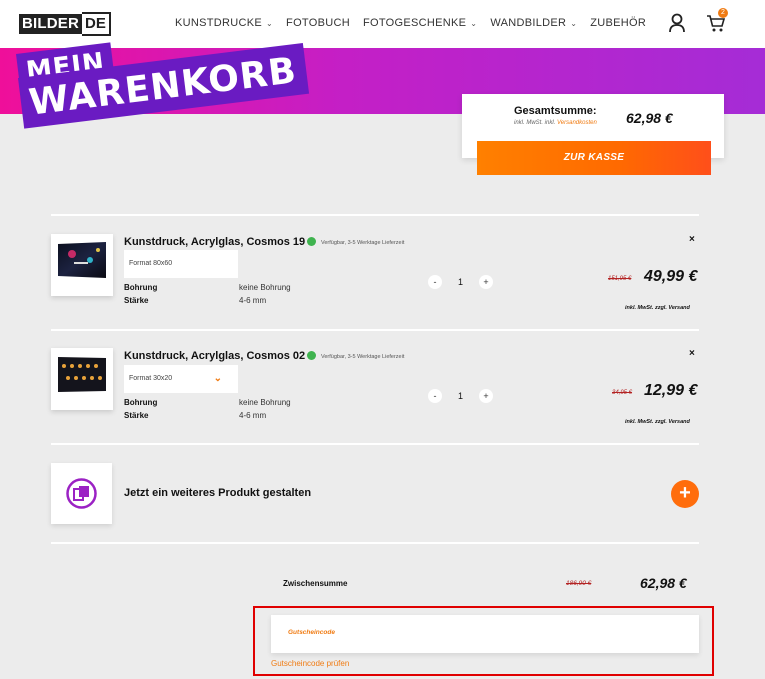 The image size is (765, 679). I want to click on old-price: 151,95 €, so click(620, 279).